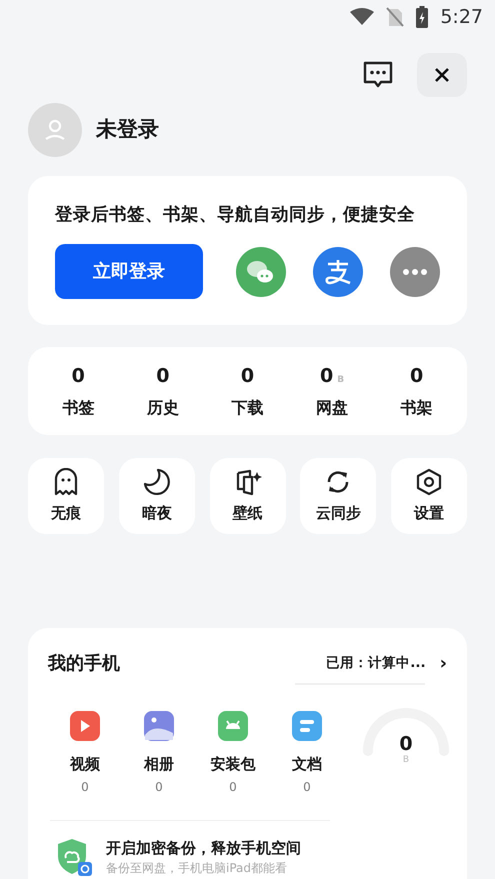 This screenshot has width=495, height=879. What do you see at coordinates (461, 17) in the screenshot?
I see `status-time: 5:27` at bounding box center [461, 17].